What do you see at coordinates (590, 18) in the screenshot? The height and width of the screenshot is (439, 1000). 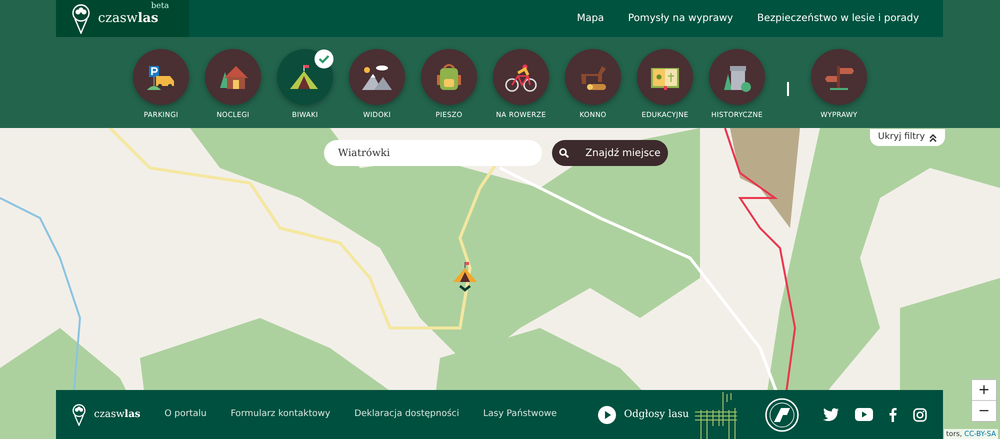 I see `nav-link: Mapa` at bounding box center [590, 18].